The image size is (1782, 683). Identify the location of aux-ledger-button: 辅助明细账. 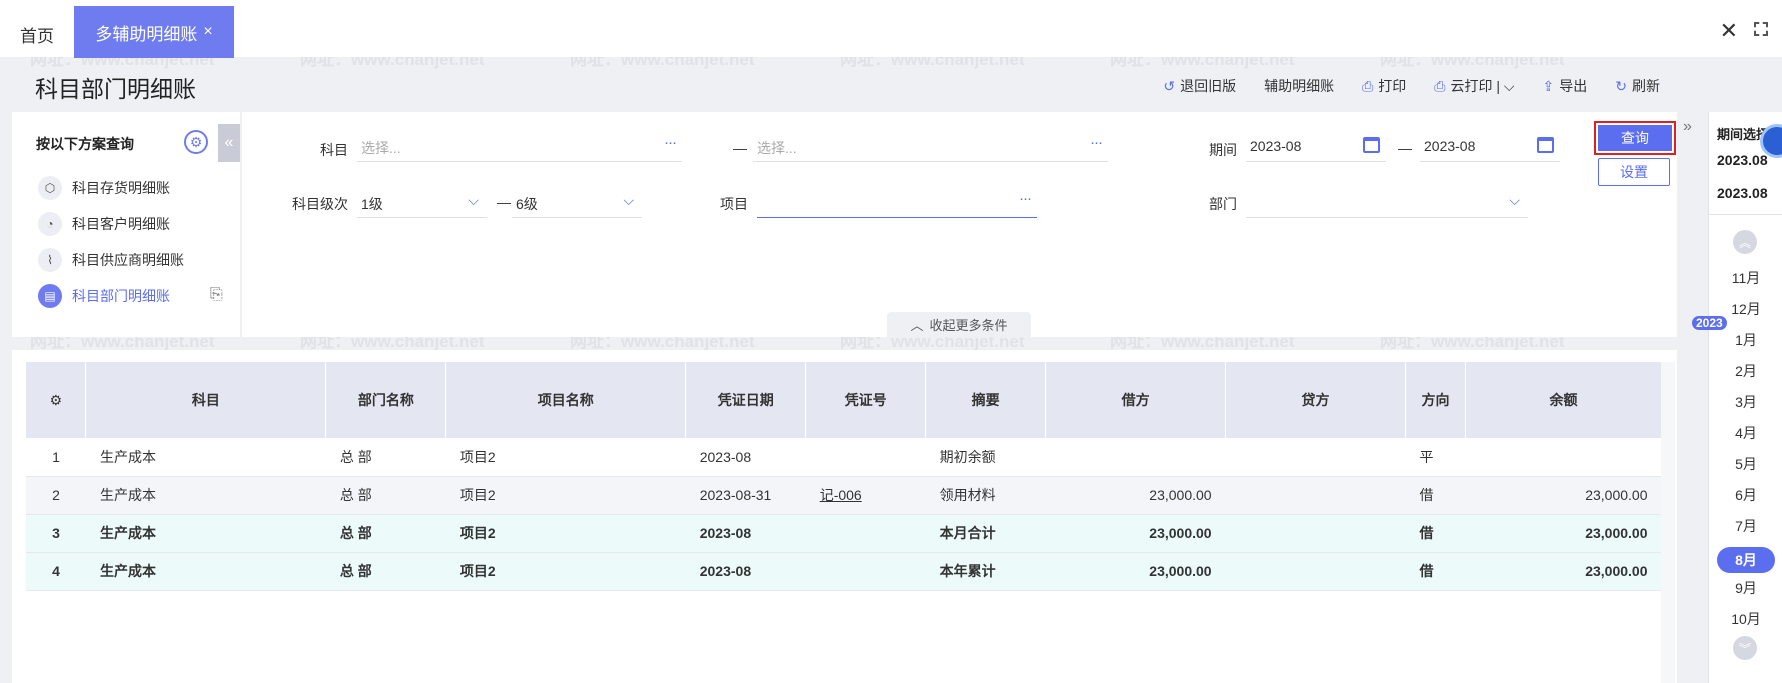
(1299, 86).